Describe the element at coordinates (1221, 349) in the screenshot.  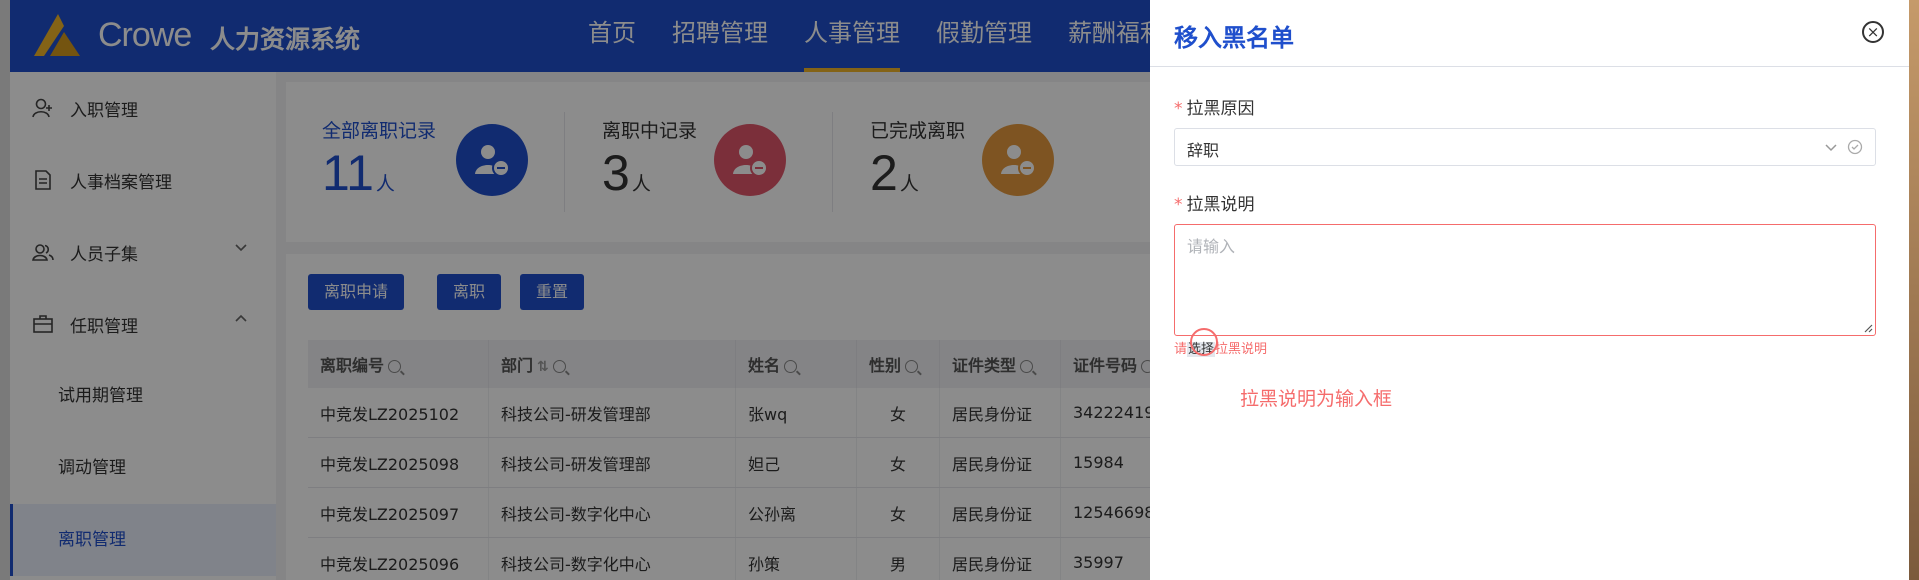
I see `validation-error: 请选择拉黑说明` at that location.